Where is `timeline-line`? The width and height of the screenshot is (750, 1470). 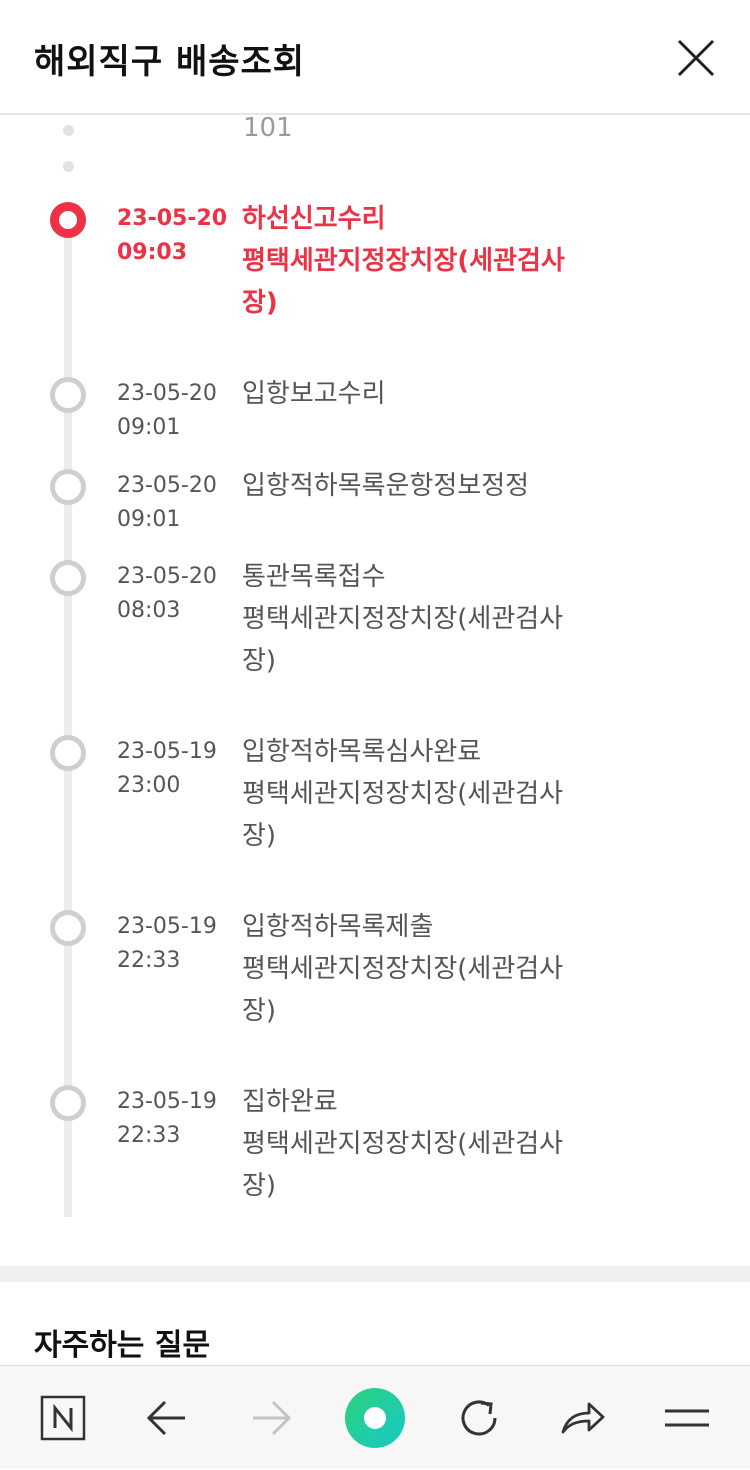
timeline-line is located at coordinates (68, 717).